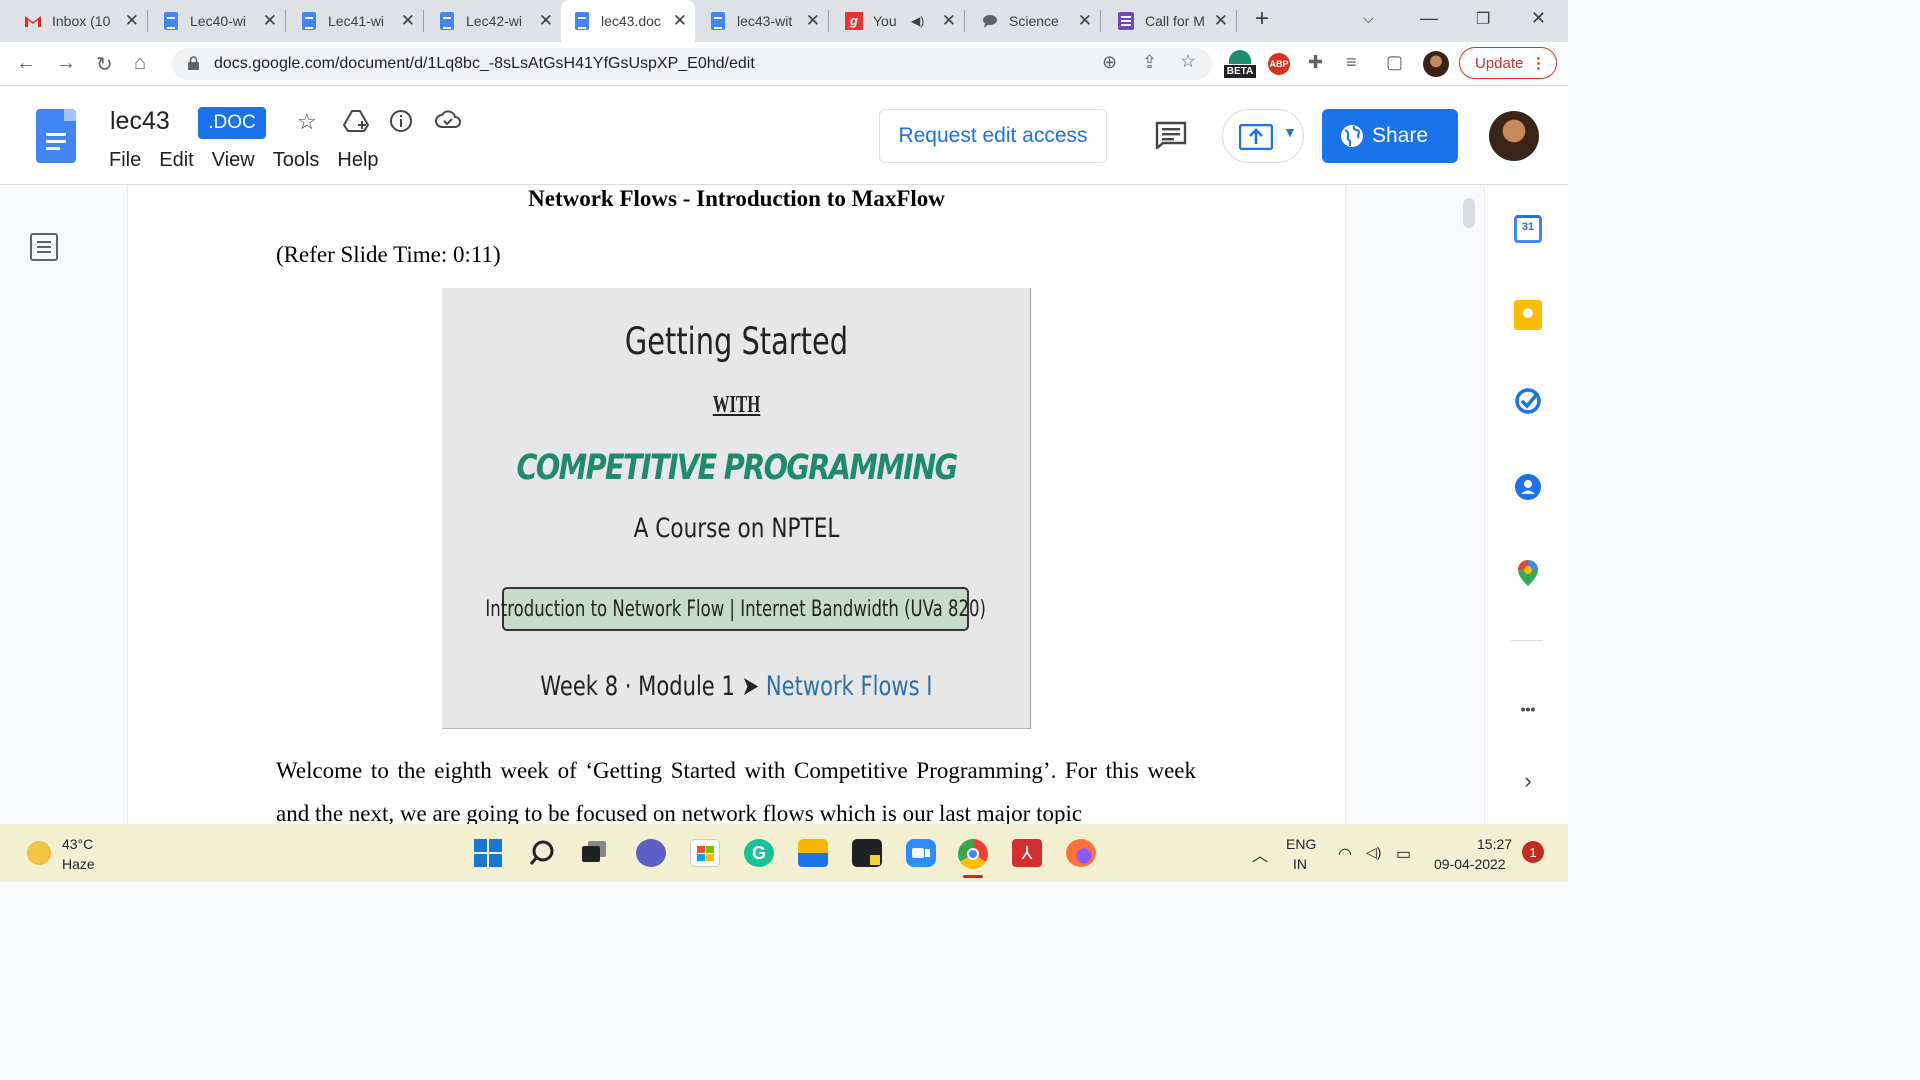 This screenshot has height=1080, width=1920. What do you see at coordinates (1528, 401) in the screenshot?
I see `tasks-icon` at bounding box center [1528, 401].